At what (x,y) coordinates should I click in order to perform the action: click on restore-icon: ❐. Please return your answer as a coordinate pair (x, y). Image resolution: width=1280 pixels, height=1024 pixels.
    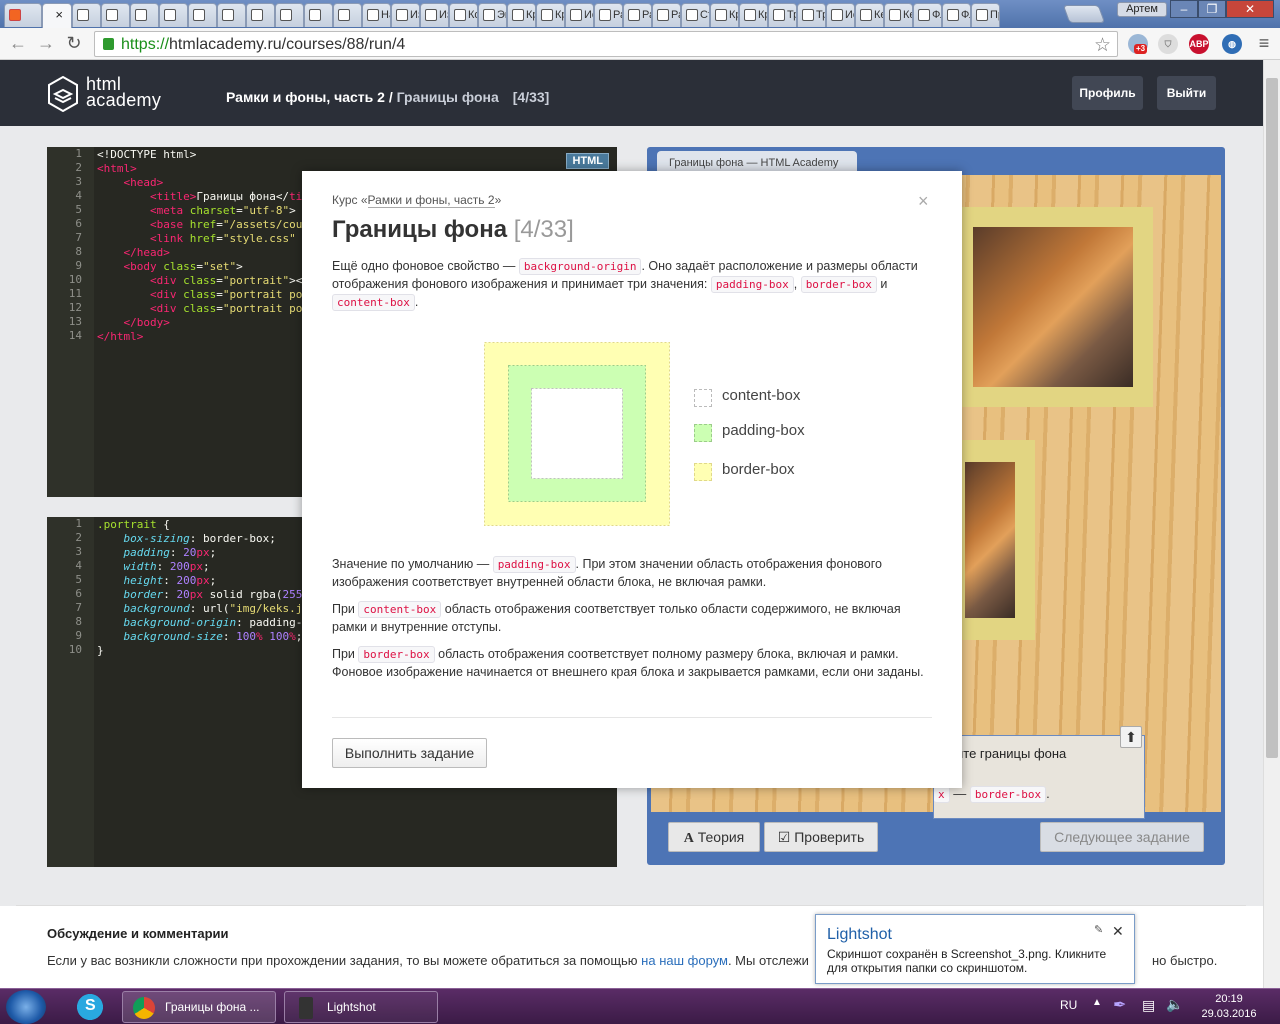
    Looking at the image, I should click on (1212, 9).